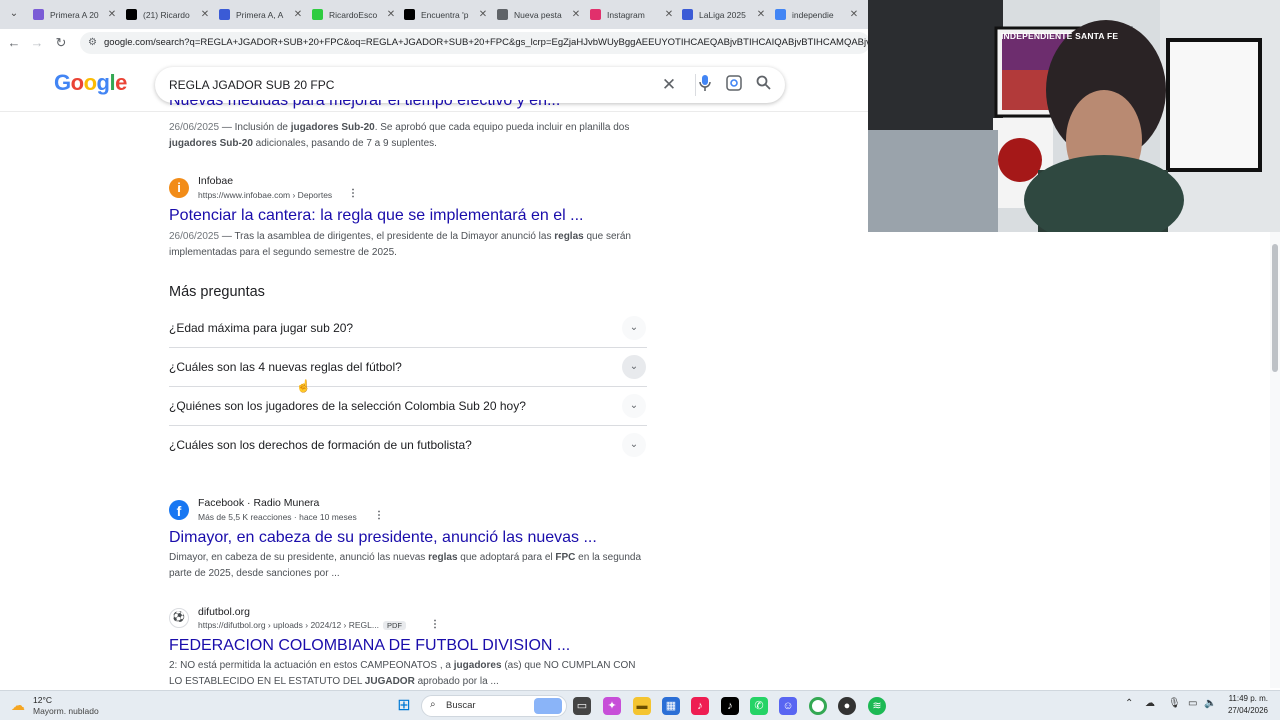 This screenshot has width=1280, height=720. I want to click on spotify-icon: ≋, so click(877, 706).